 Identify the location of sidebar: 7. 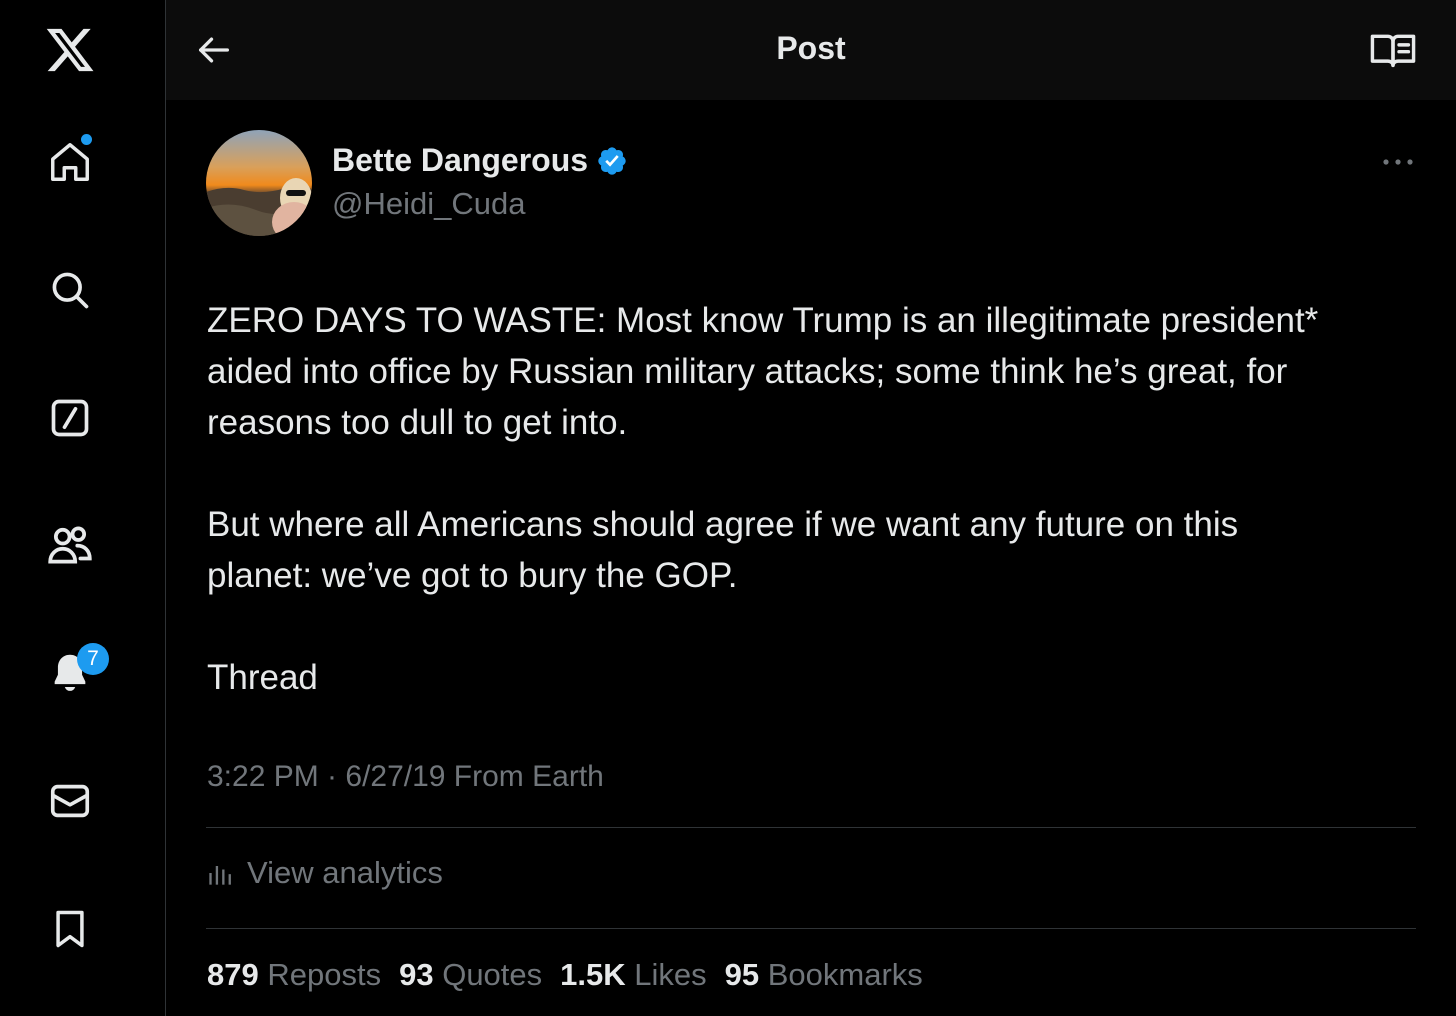
(83, 508).